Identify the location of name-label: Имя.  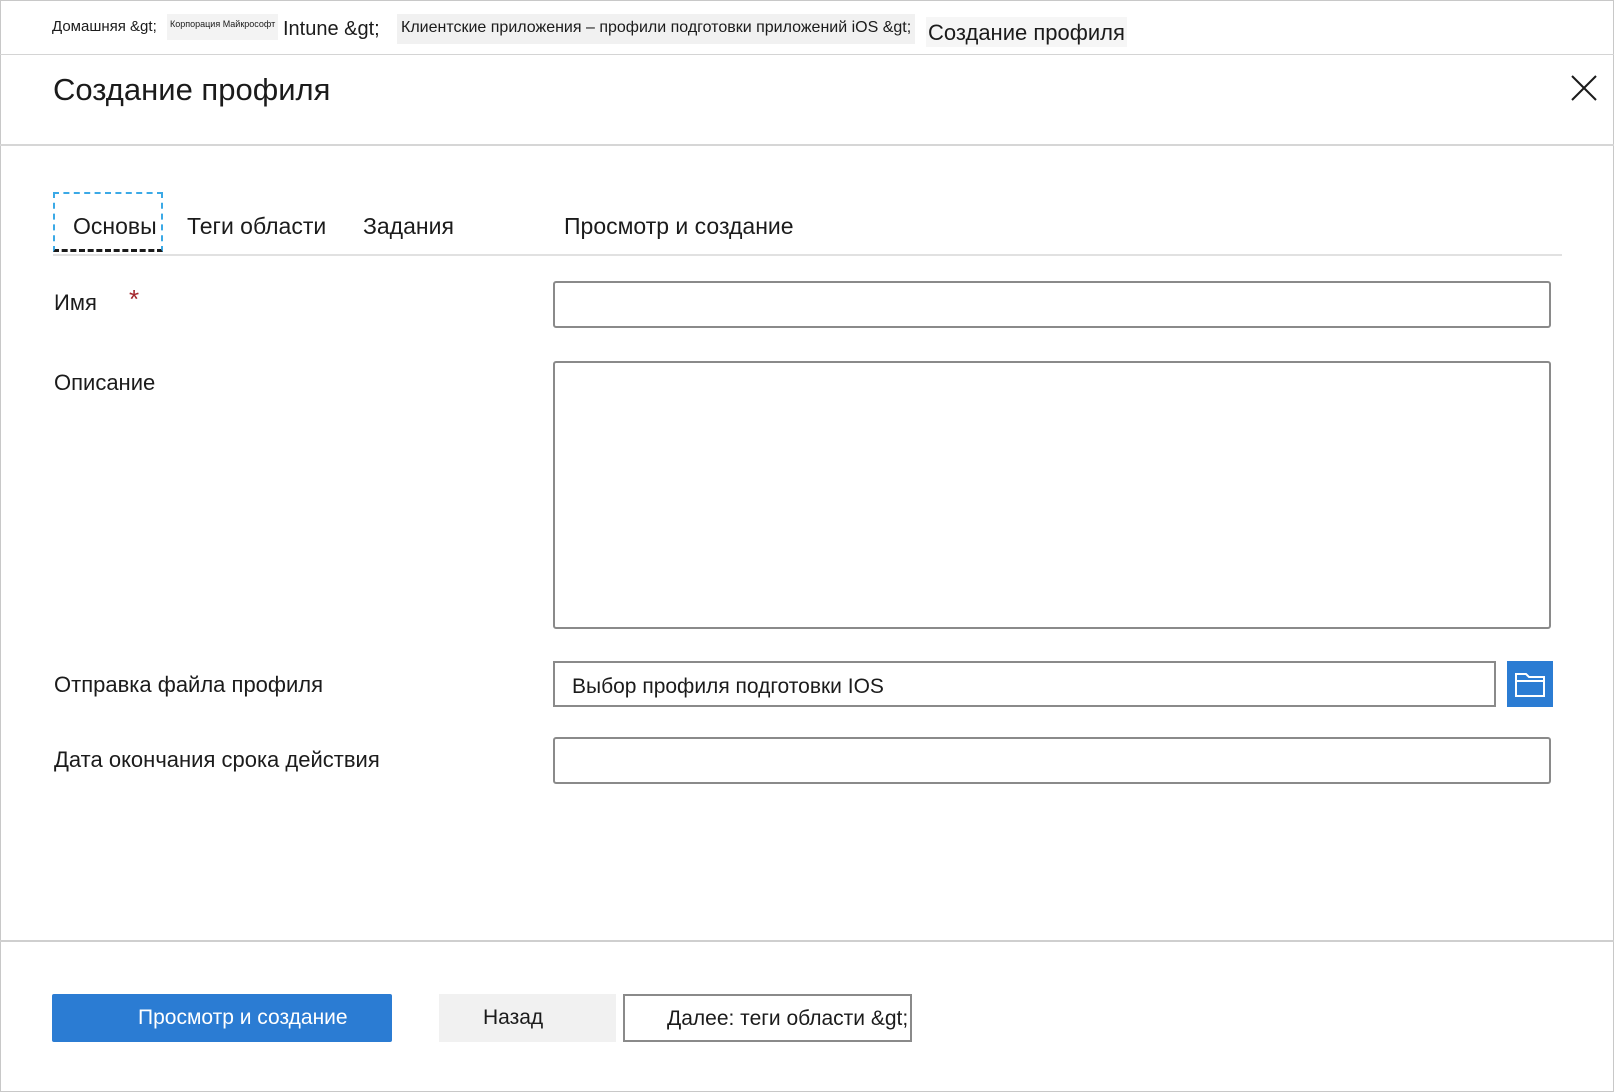
(75, 302).